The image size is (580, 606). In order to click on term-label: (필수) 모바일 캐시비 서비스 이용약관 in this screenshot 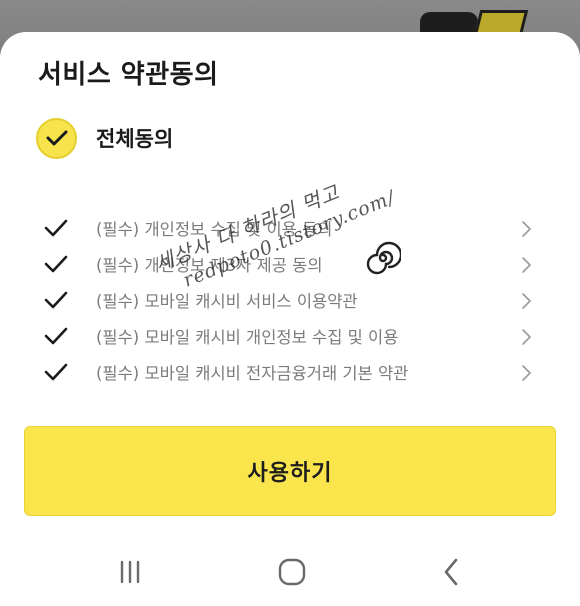, I will do `click(227, 301)`.